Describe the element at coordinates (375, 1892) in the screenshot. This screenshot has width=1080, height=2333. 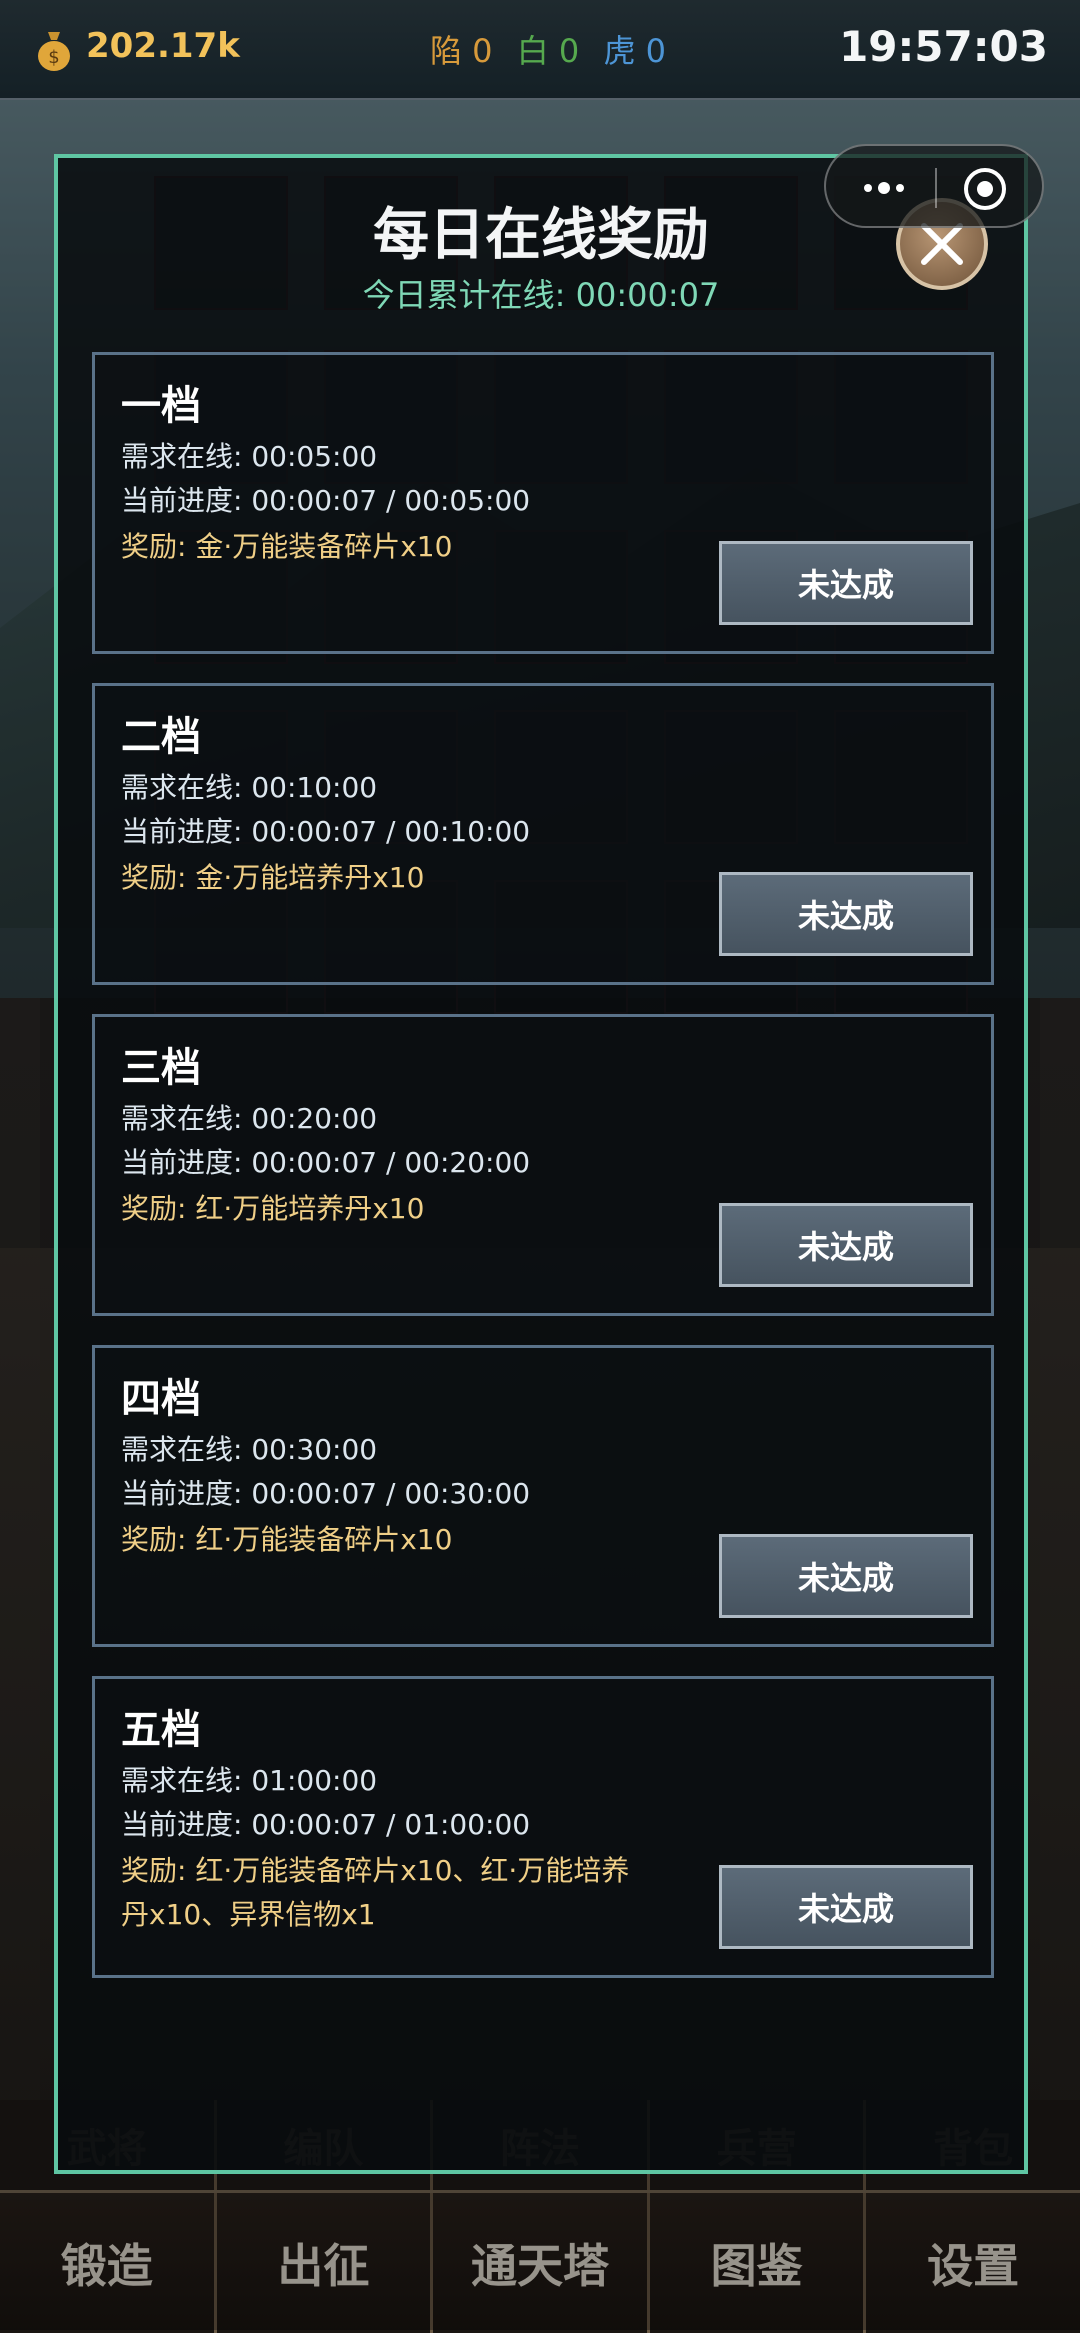
I see `tier-reward: 奖励: 红·万能装备碎片x10、红·万能培养丹x10、异界信物x1` at that location.